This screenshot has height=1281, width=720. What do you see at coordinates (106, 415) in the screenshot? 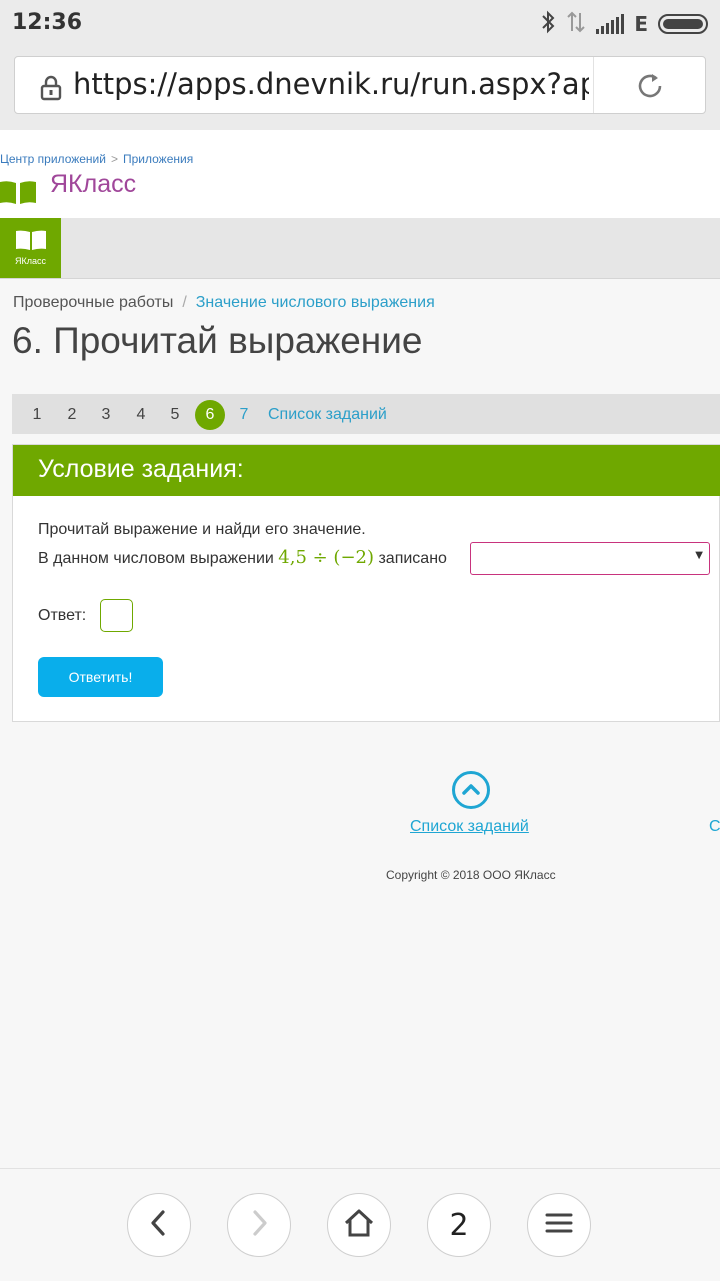
I see `page-3: 3` at bounding box center [106, 415].